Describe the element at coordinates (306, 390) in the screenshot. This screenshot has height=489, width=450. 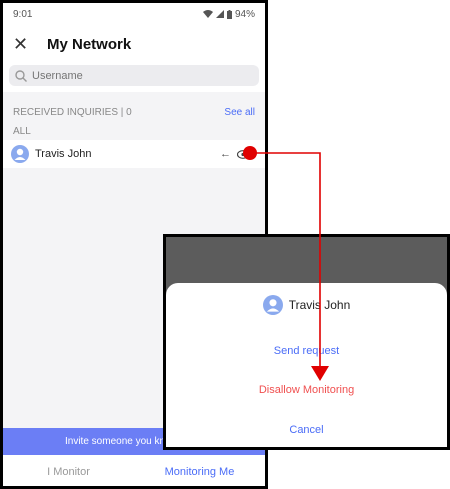
I see `disallow-monitoring-button: Disallow Monitoring` at that location.